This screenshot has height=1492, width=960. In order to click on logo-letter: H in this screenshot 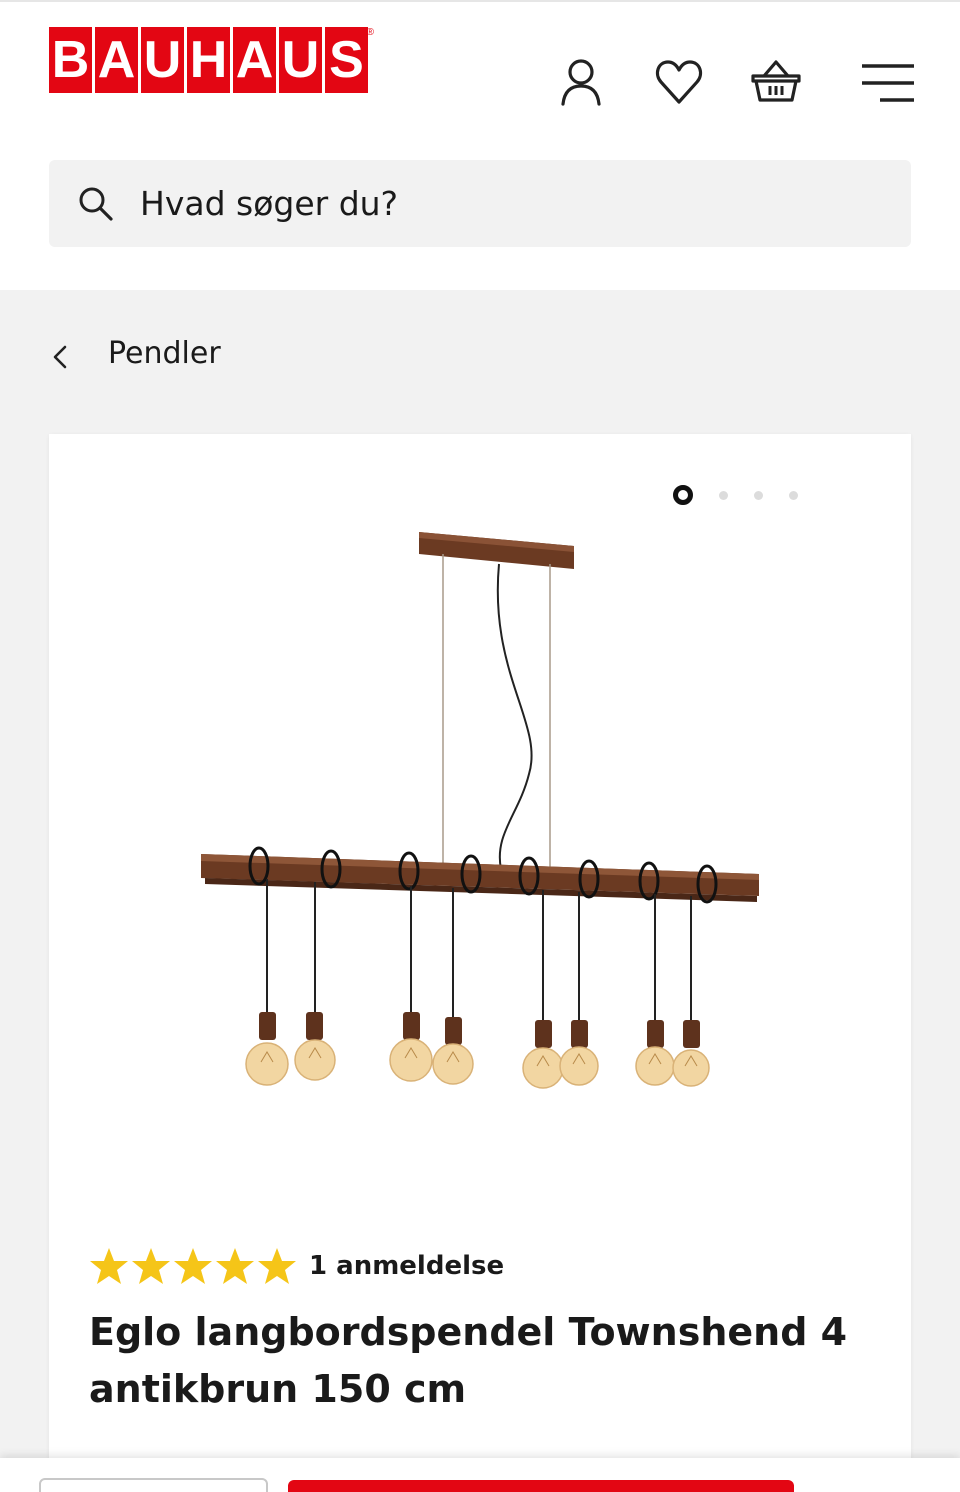, I will do `click(208, 60)`.